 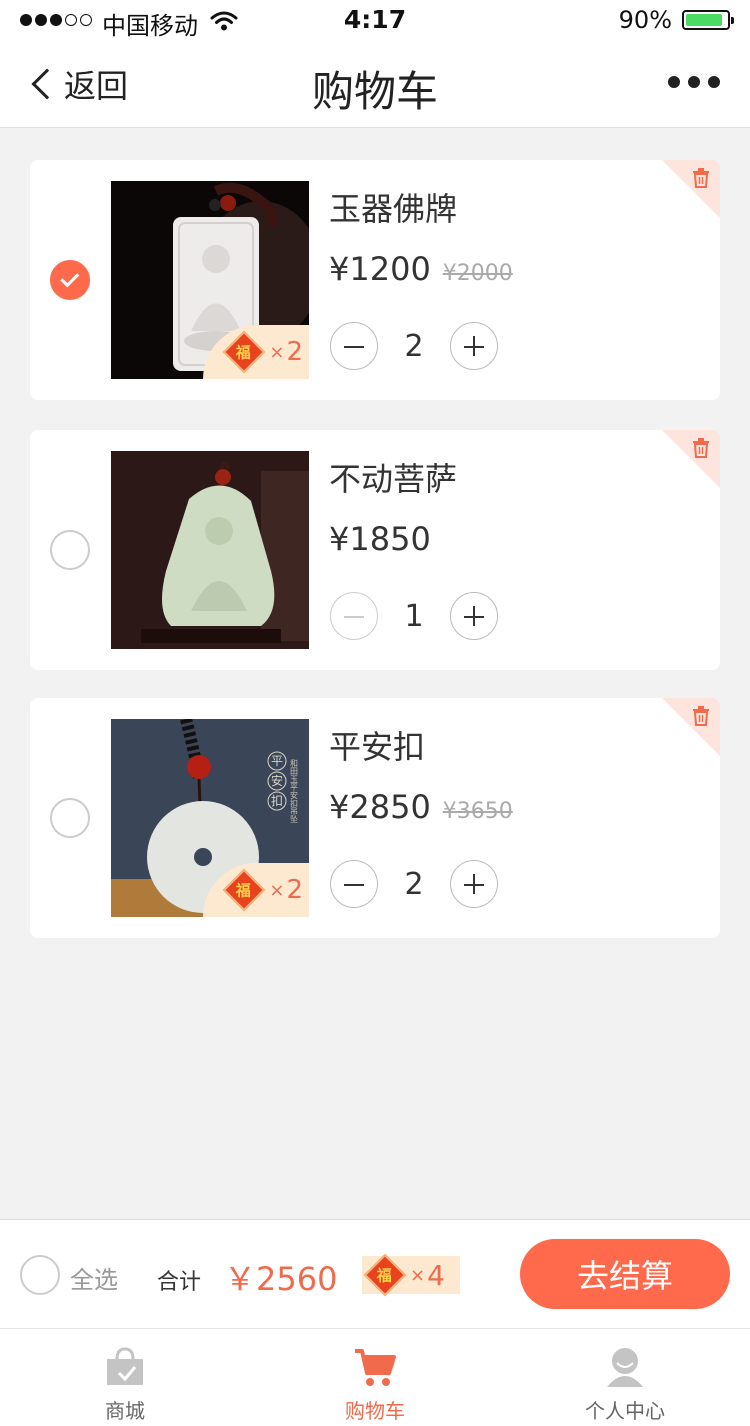 What do you see at coordinates (380, 269) in the screenshot?
I see `product-price: ¥1200` at bounding box center [380, 269].